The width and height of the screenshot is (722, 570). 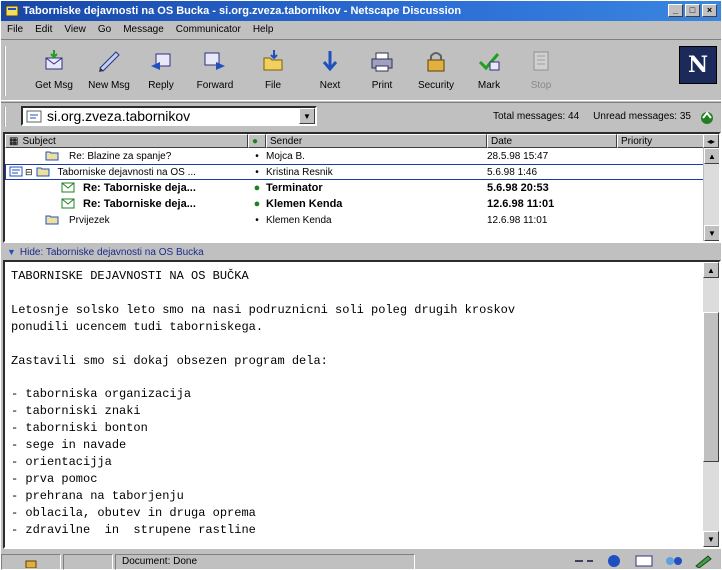 I want to click on body-scrollbar: ▲ ▼, so click(x=711, y=404).